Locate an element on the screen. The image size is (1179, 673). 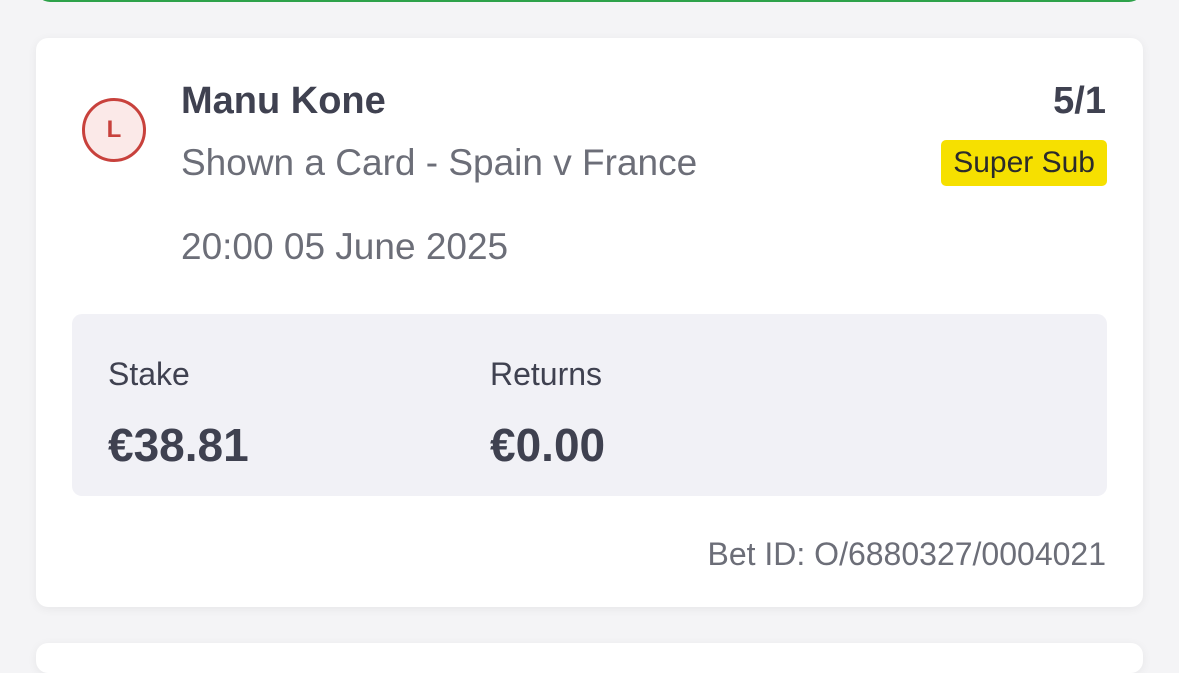
lost-result-icon: L is located at coordinates (114, 130).